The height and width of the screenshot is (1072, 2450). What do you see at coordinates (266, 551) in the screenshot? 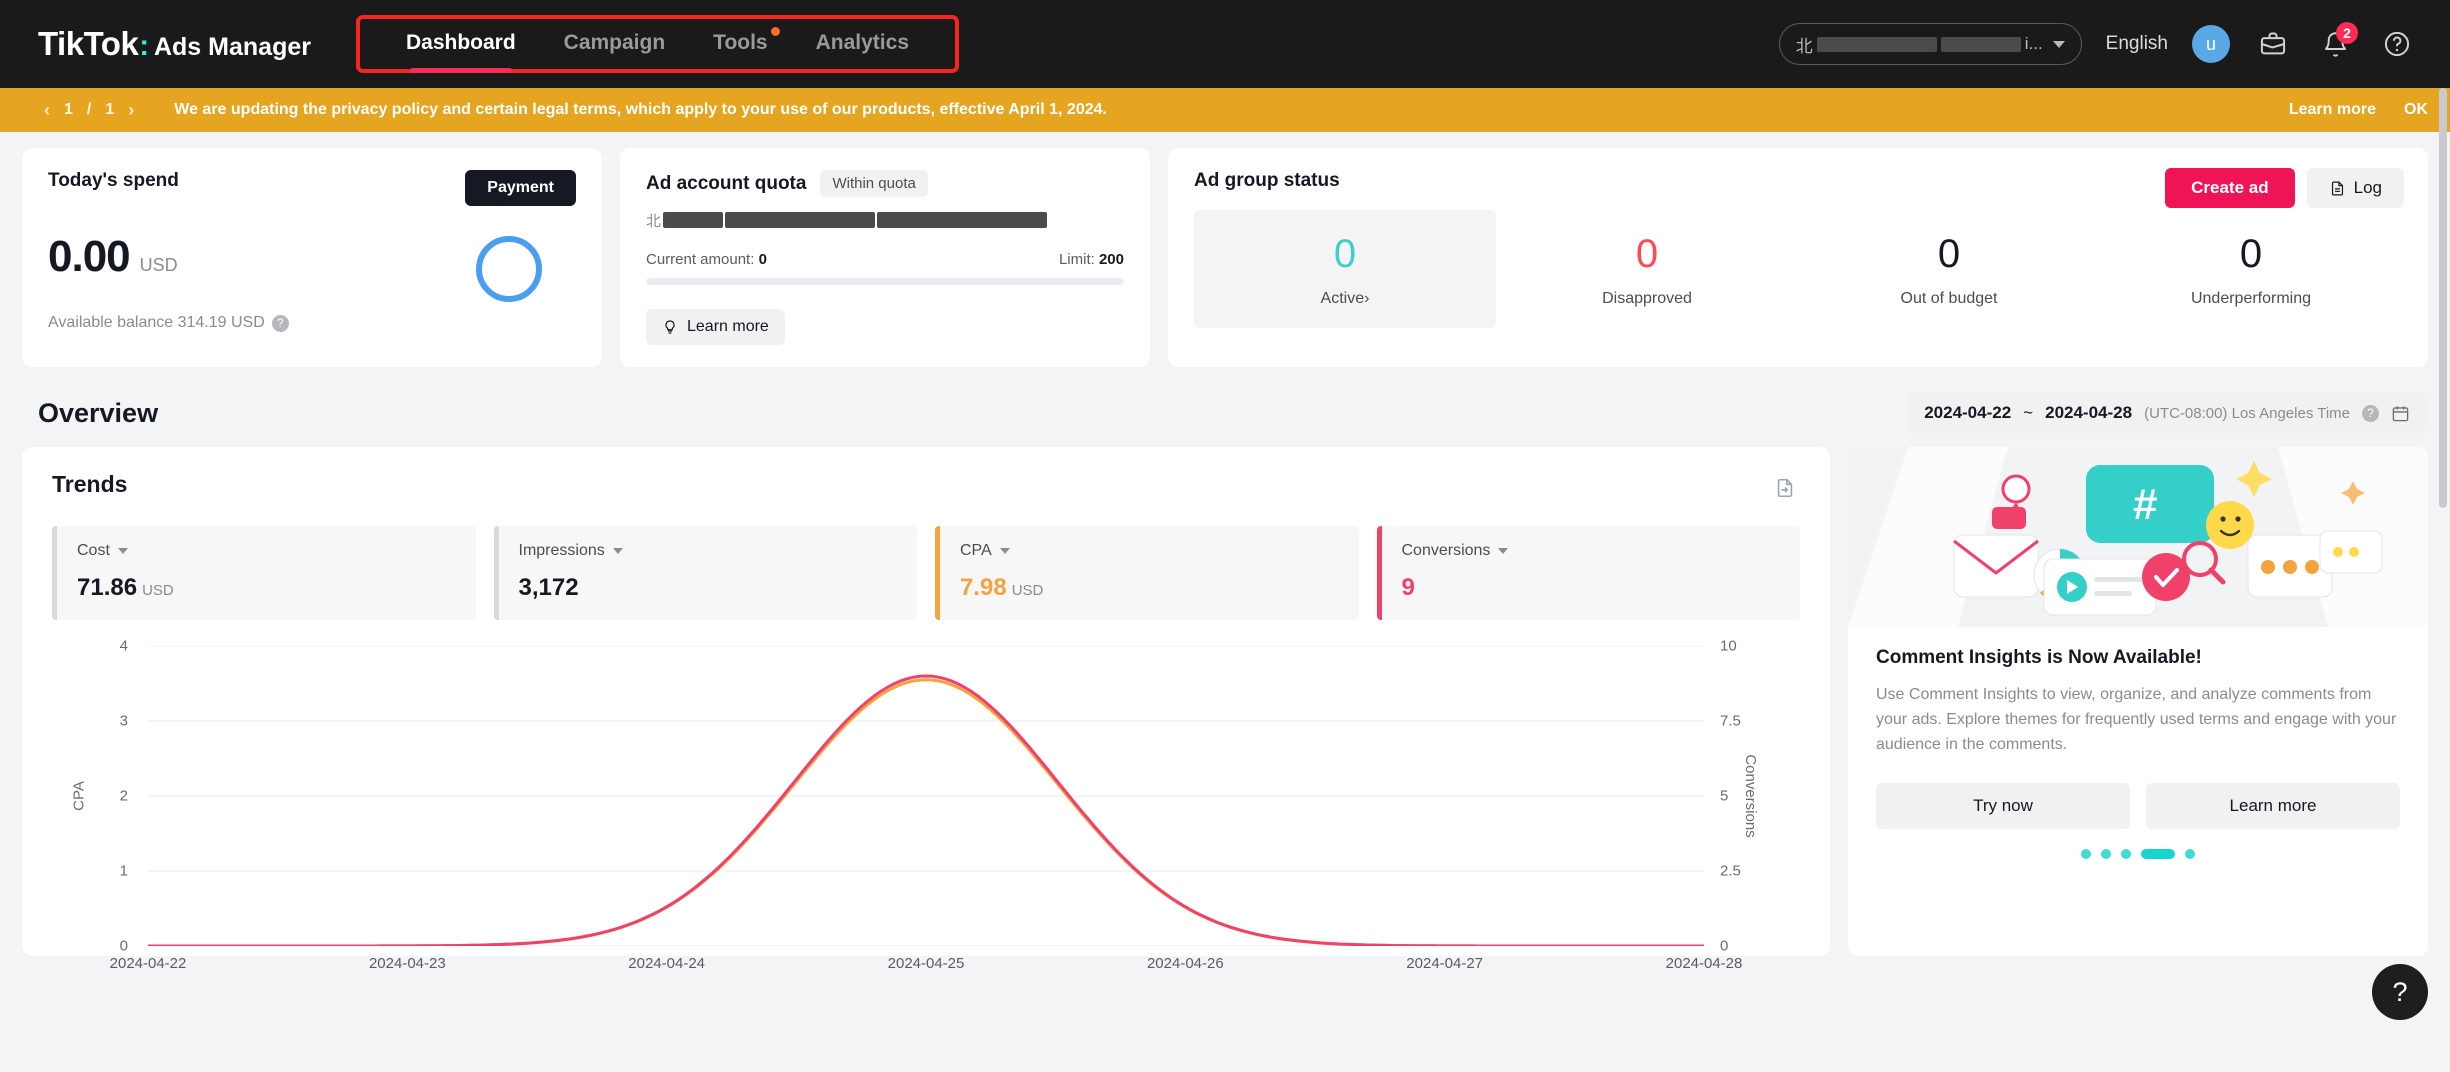
I see `metric-tile-cost-head: Cost` at bounding box center [266, 551].